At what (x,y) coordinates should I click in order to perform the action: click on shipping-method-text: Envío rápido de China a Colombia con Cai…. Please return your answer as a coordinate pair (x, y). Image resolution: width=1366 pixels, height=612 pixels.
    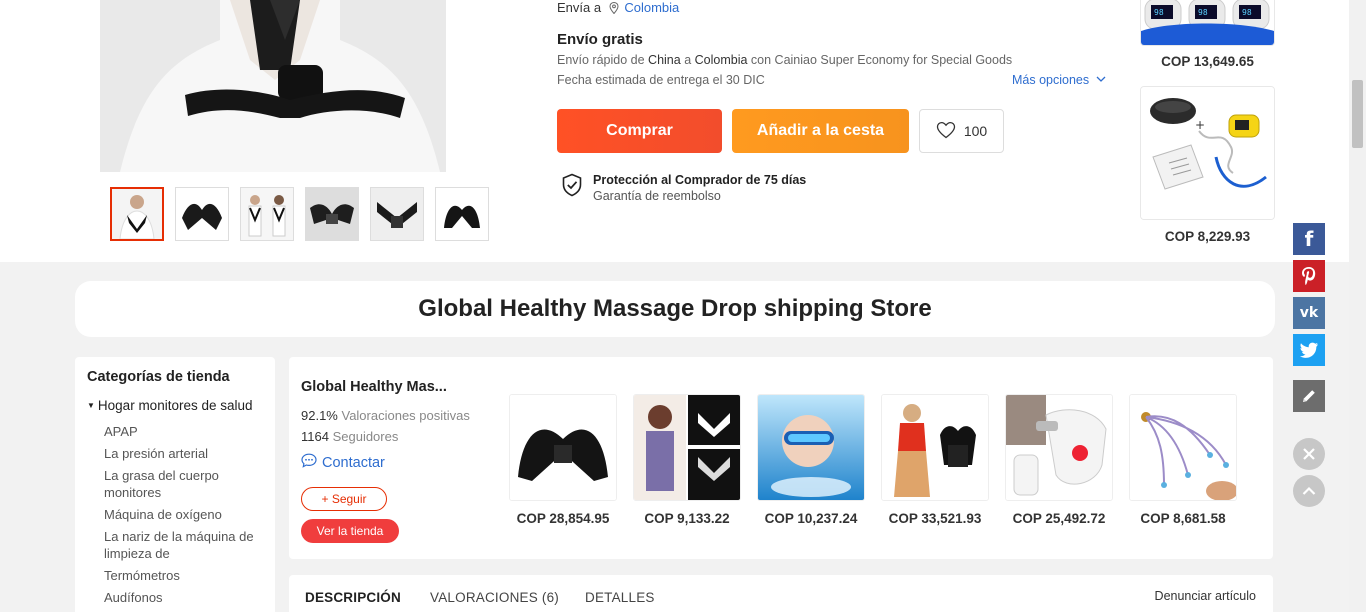
    Looking at the image, I should click on (784, 60).